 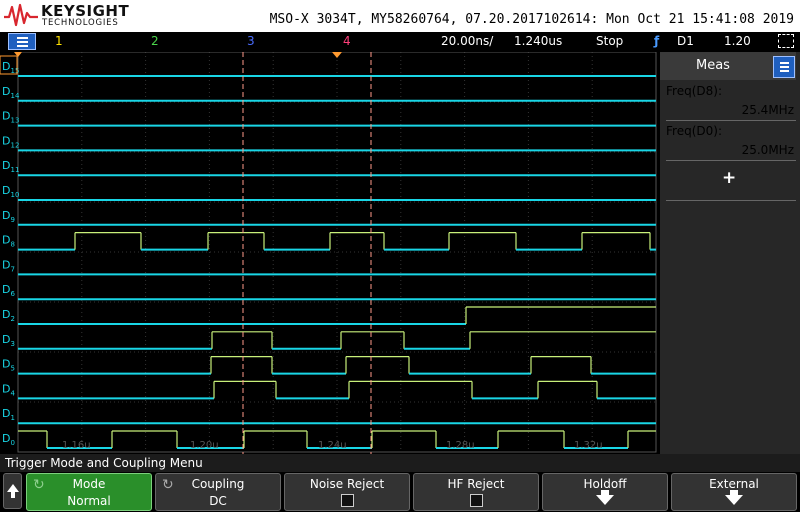 I want to click on trigger-level: 1.20, so click(x=737, y=41).